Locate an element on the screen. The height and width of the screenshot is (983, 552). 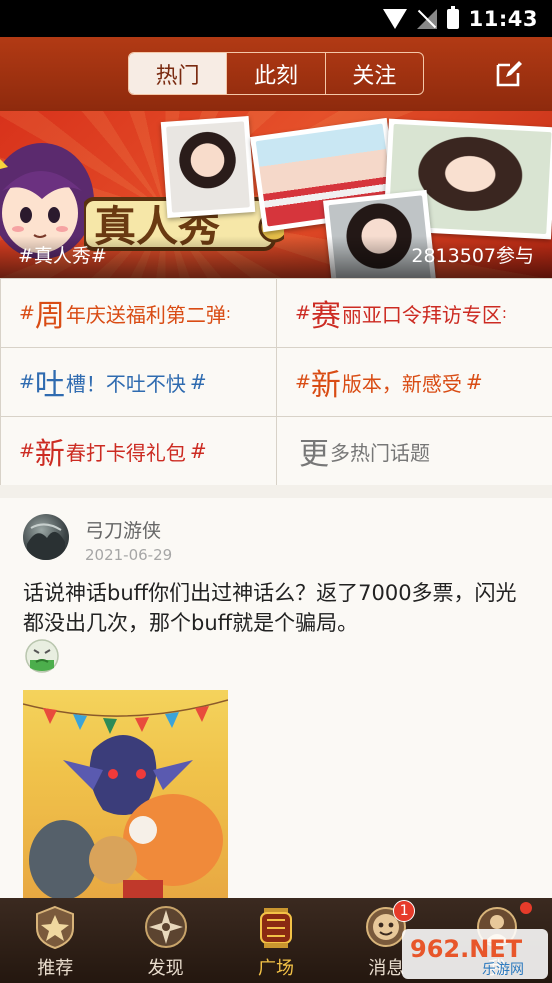
battery-icon is located at coordinates (452, 17).